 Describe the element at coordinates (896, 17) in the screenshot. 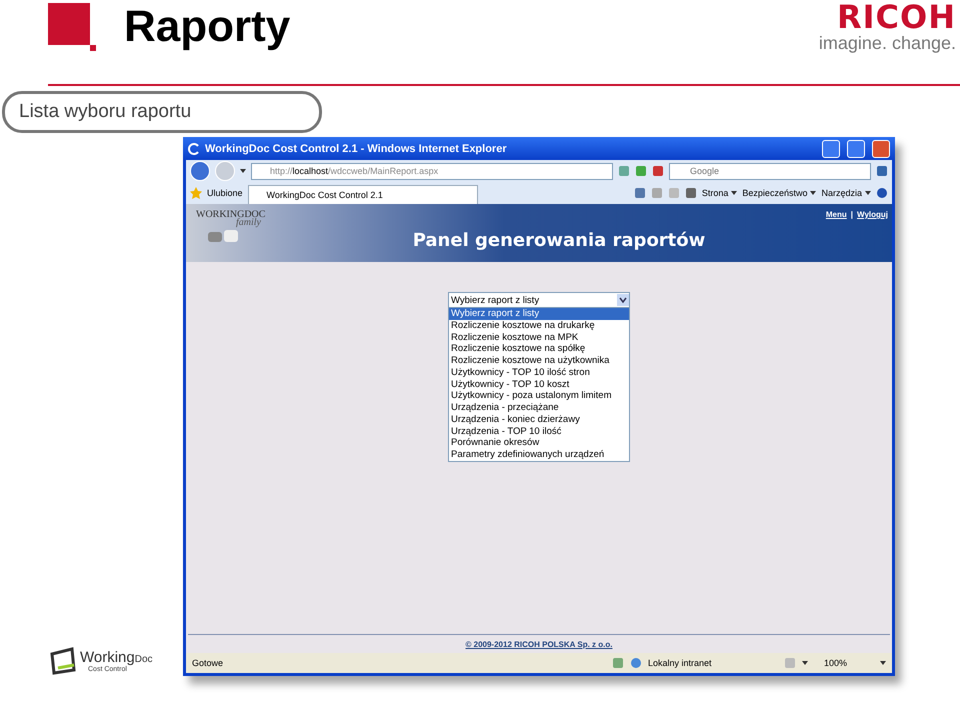

I see `brand-logo: RICOH` at that location.